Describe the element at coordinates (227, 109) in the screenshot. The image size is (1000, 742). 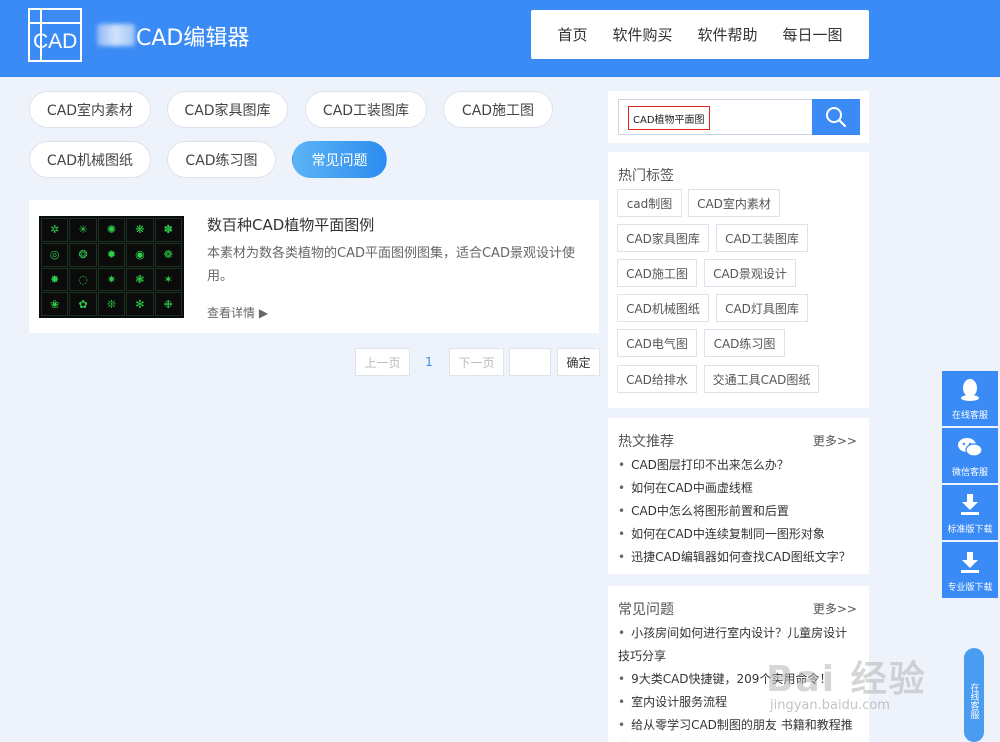
I see `category-pill-furniture: CAD家具图库` at that location.